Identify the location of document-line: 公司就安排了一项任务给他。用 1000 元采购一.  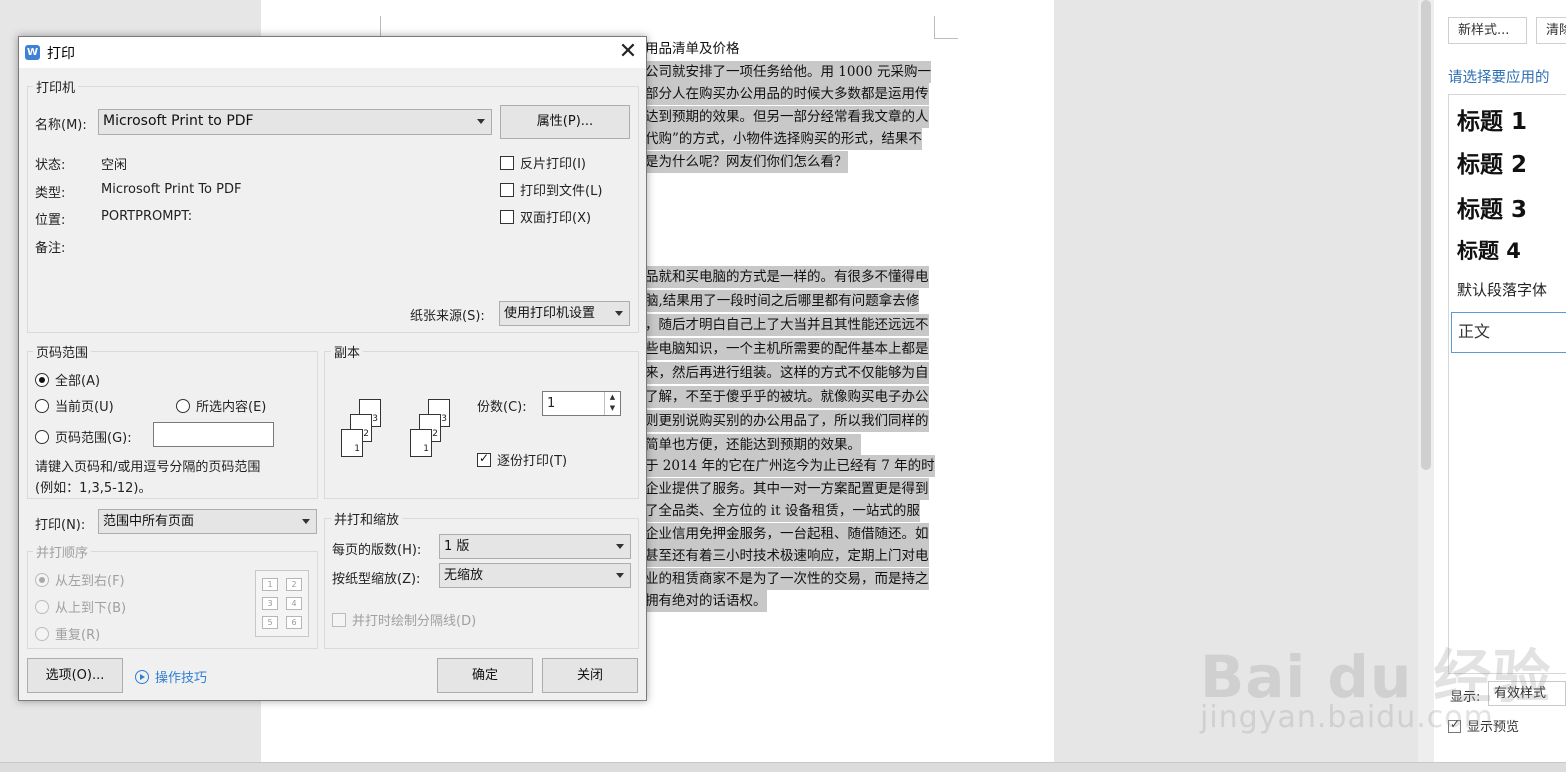
(788, 71).